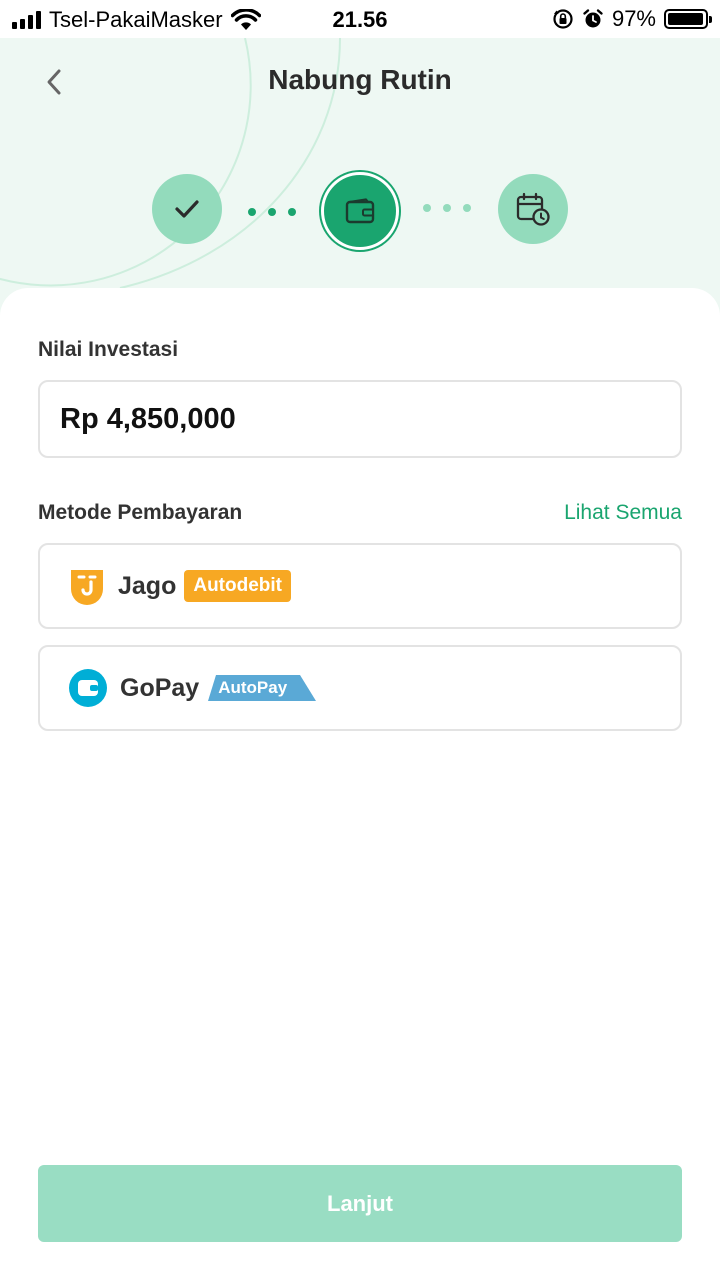  What do you see at coordinates (360, 586) in the screenshot?
I see `payment-option-jago: Jago Autodebit` at bounding box center [360, 586].